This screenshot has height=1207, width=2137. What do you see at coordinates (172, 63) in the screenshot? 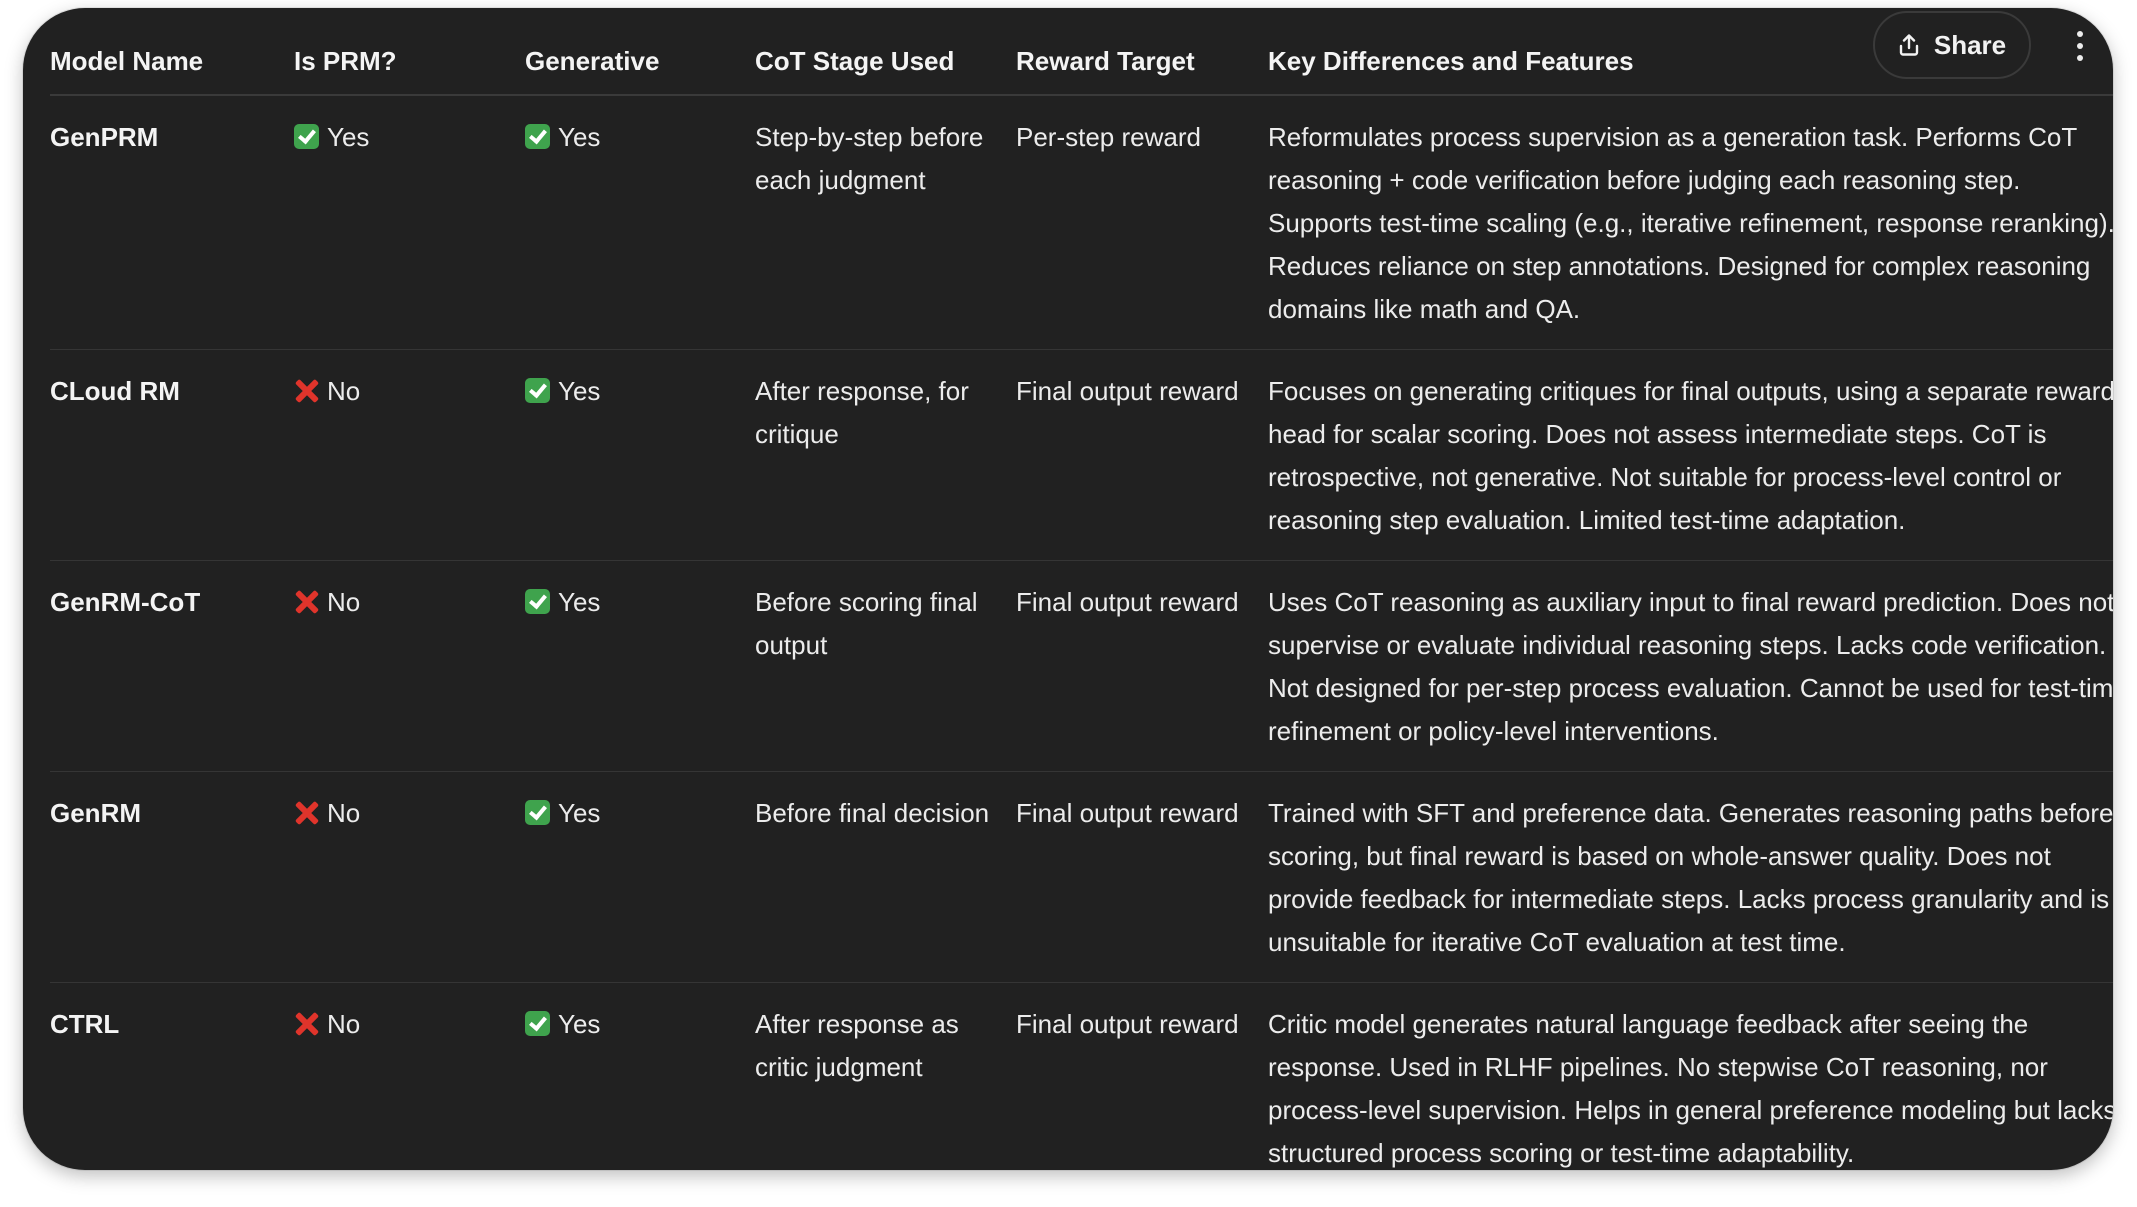
I see `column-header-model-name: Model Name` at bounding box center [172, 63].